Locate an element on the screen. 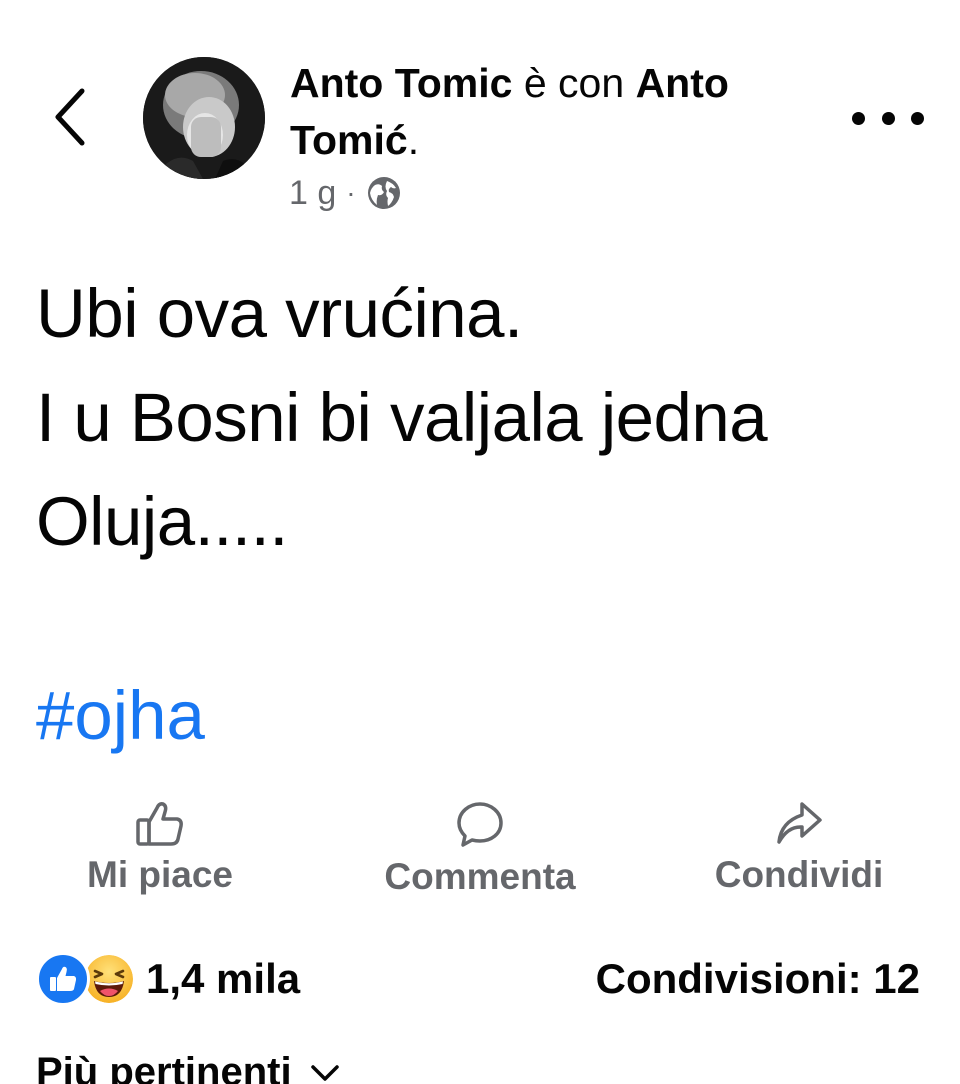  comment-sort-dropdown: Più pertinenti is located at coordinates (188, 1067).